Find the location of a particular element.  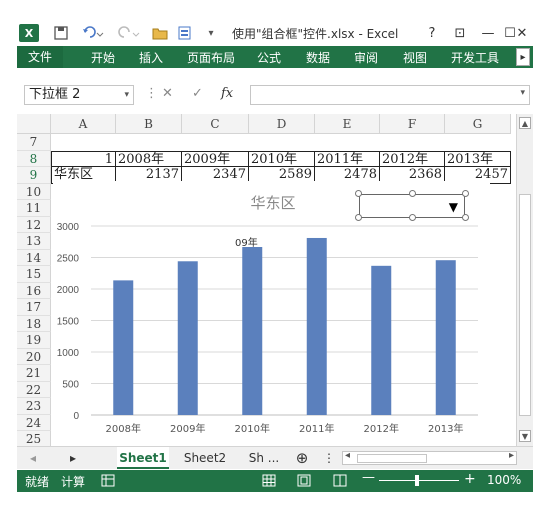

table-cell: 2011年 is located at coordinates (347, 158).